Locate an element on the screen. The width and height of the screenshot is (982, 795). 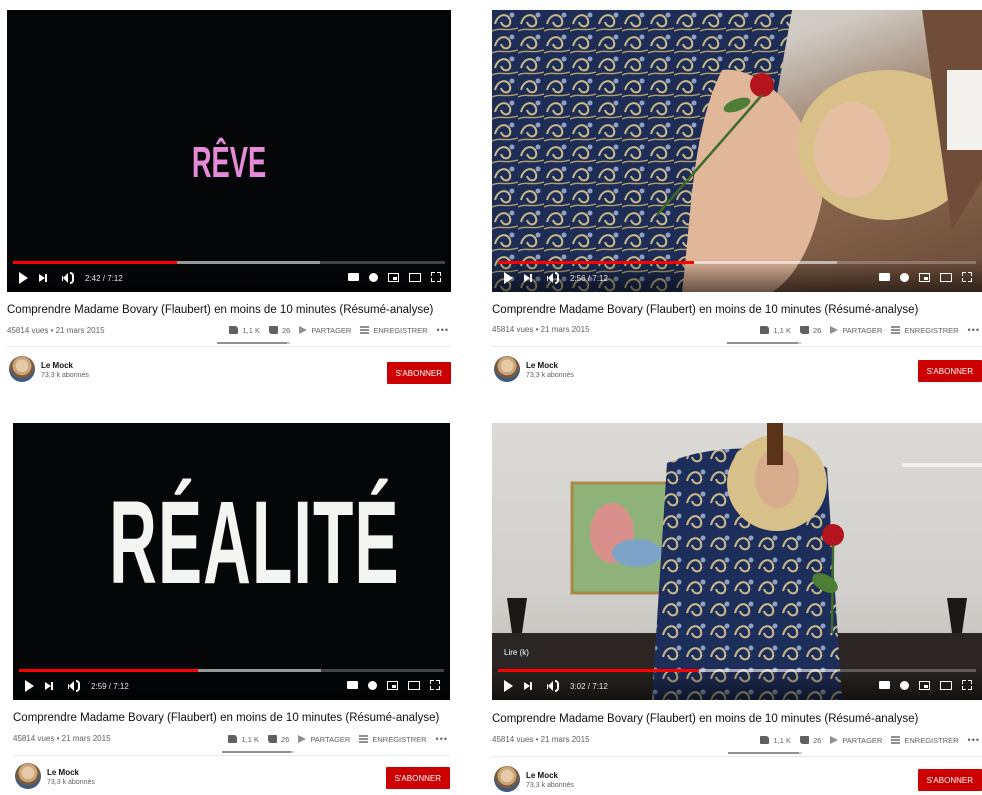
player-controls: 2:59 / 7:12 is located at coordinates (231, 683).